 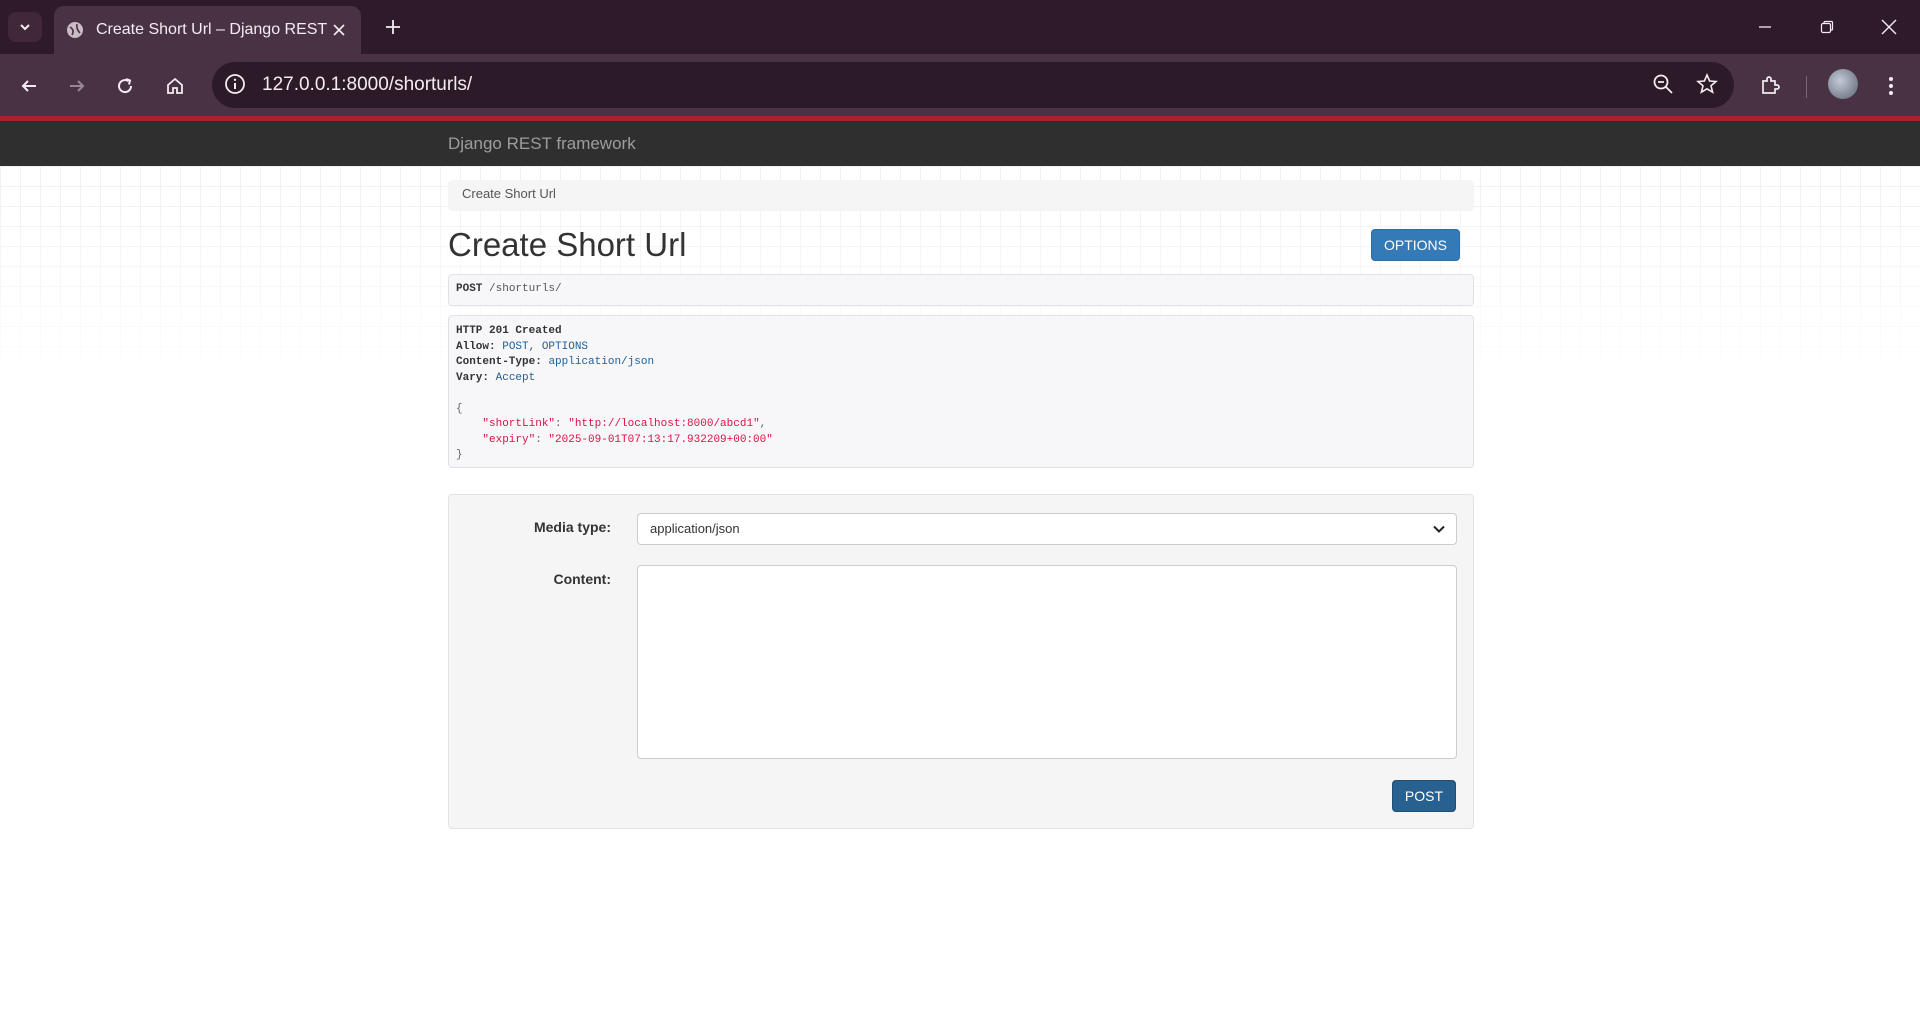 What do you see at coordinates (459, 455) in the screenshot?
I see `json-close-brace: }` at bounding box center [459, 455].